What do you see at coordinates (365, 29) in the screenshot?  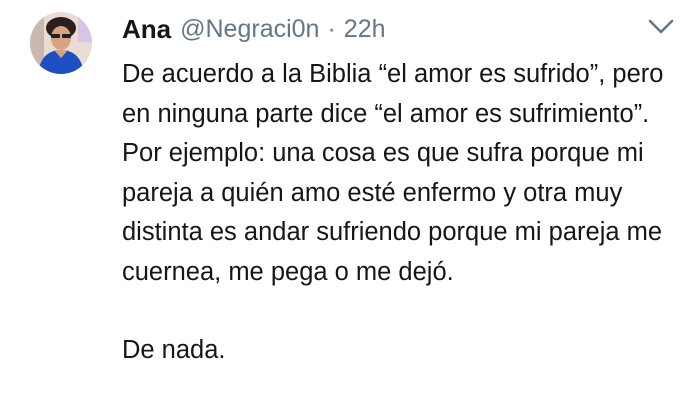 I see `tweet-timestamp: 22h` at bounding box center [365, 29].